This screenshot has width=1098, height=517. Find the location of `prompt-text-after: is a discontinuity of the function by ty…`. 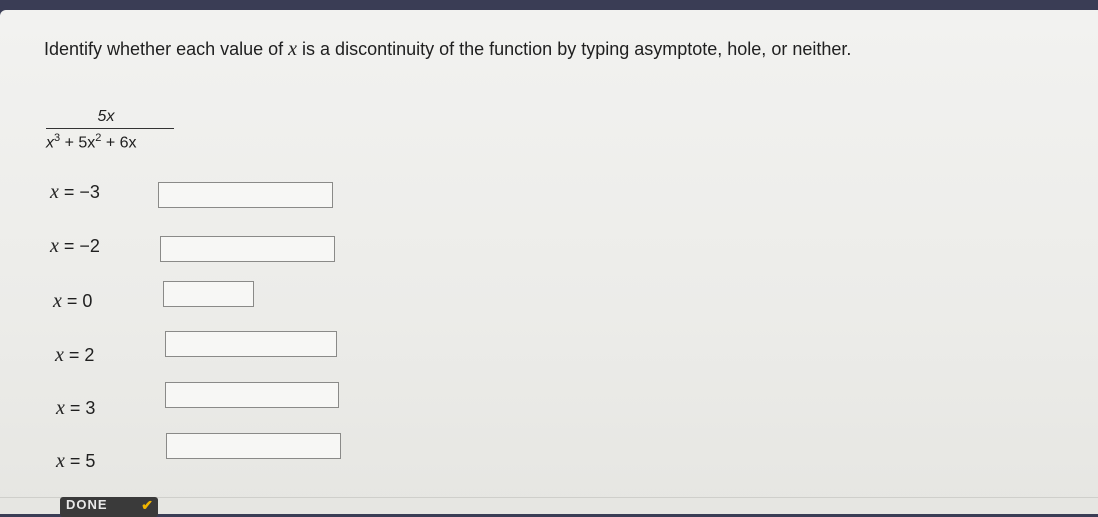

prompt-text-after: is a discontinuity of the function by ty… is located at coordinates (574, 49).